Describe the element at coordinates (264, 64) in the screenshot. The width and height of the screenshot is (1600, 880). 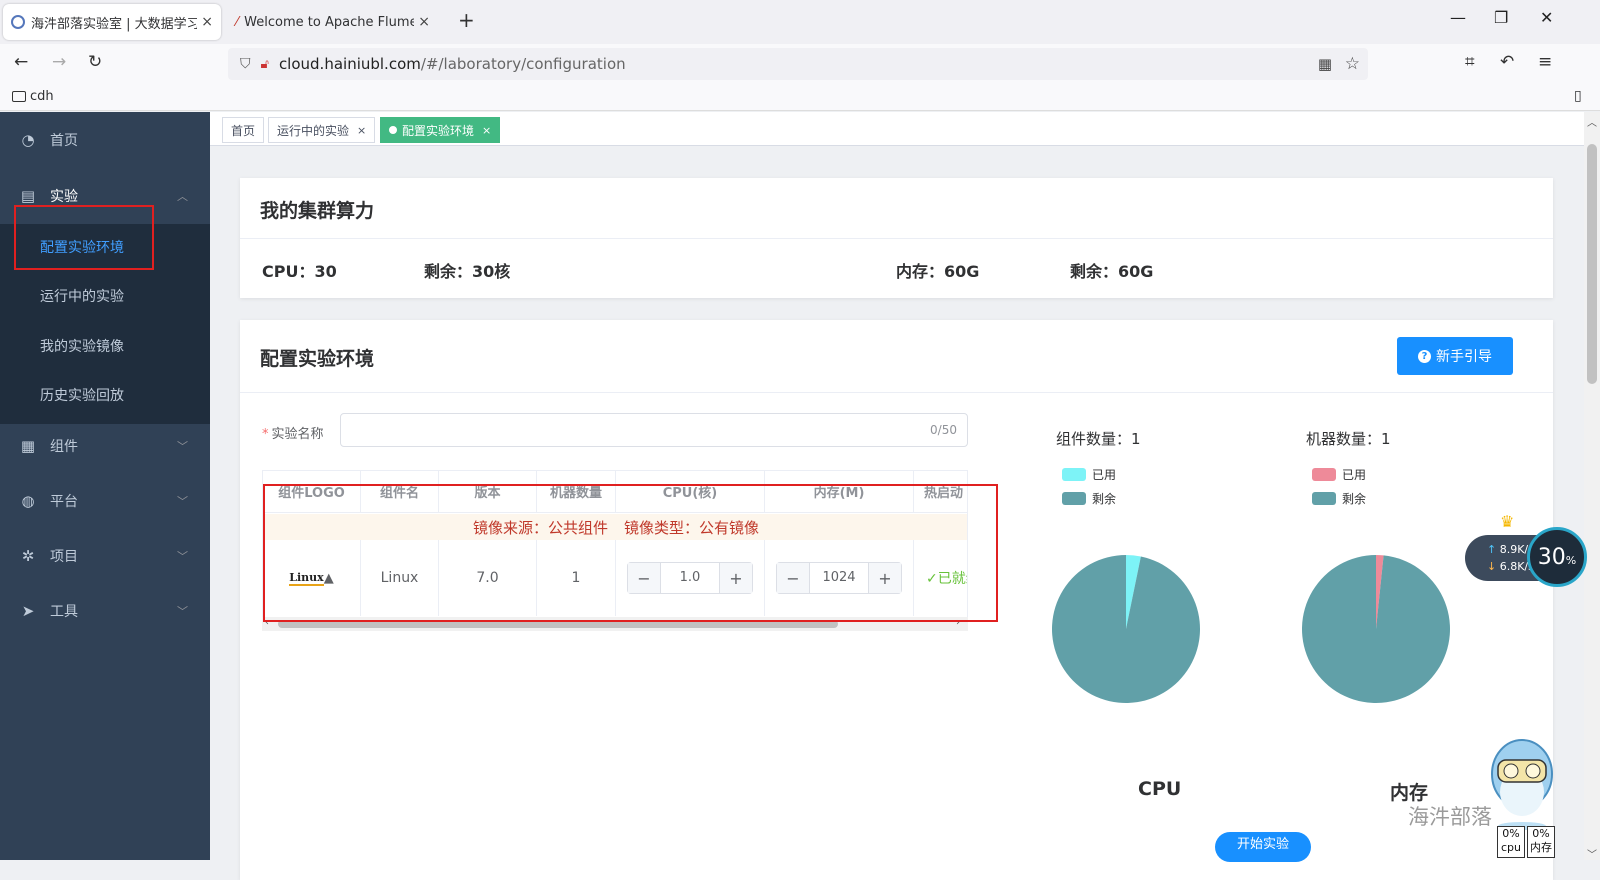
I see `lock-icon: 🔓︎` at that location.